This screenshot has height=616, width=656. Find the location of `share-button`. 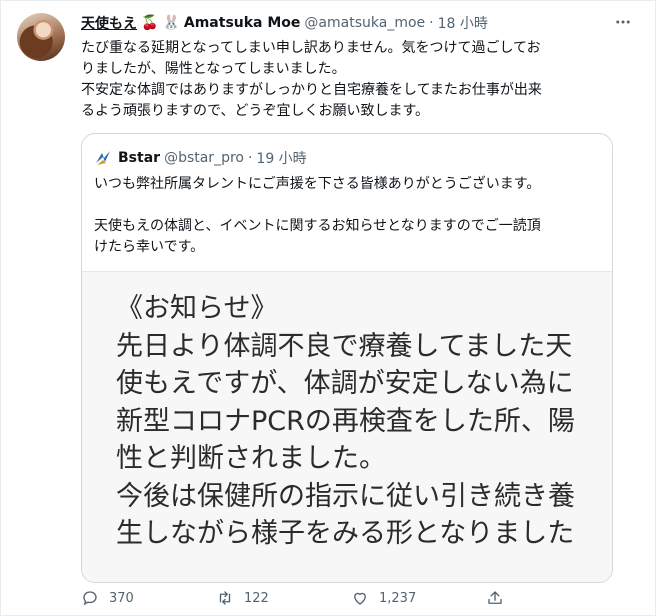

share-button is located at coordinates (501, 598).